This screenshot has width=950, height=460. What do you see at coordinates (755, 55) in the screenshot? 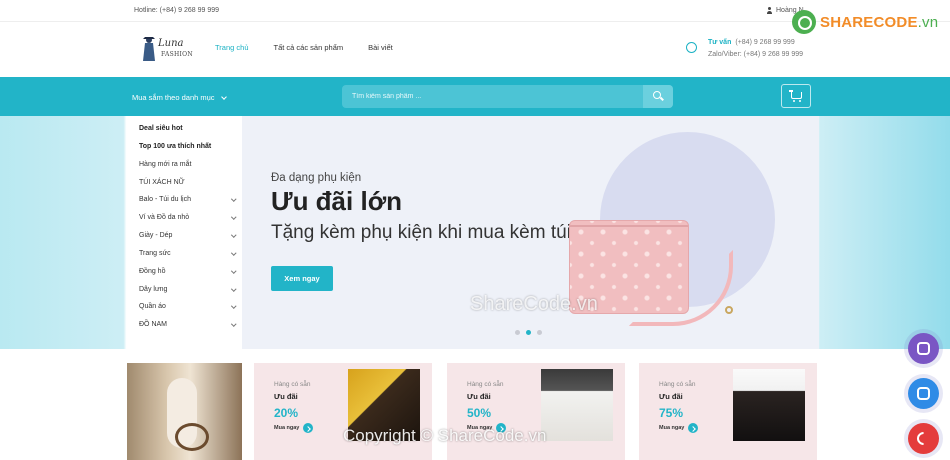
I see `zalo-viber-line: Zalo/Viber: (+84) 9 268 99 999` at bounding box center [755, 55].